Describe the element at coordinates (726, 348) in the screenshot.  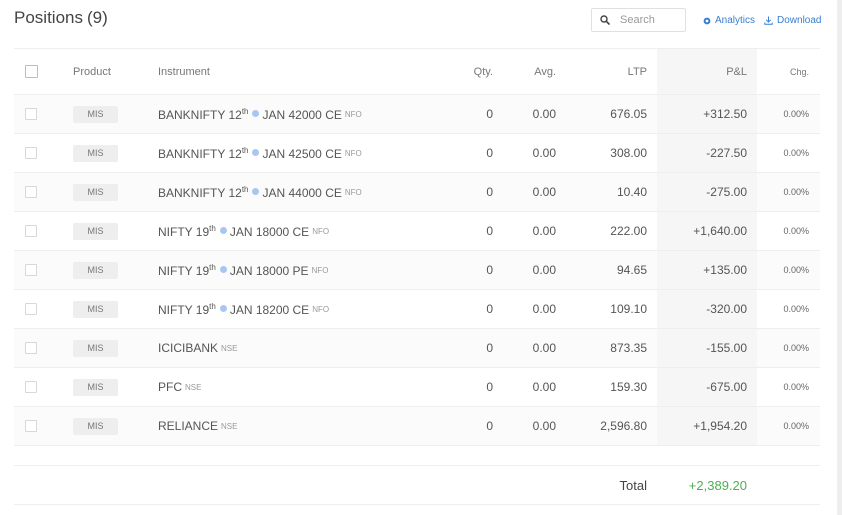
I see `pnl-cell: -155.00` at that location.